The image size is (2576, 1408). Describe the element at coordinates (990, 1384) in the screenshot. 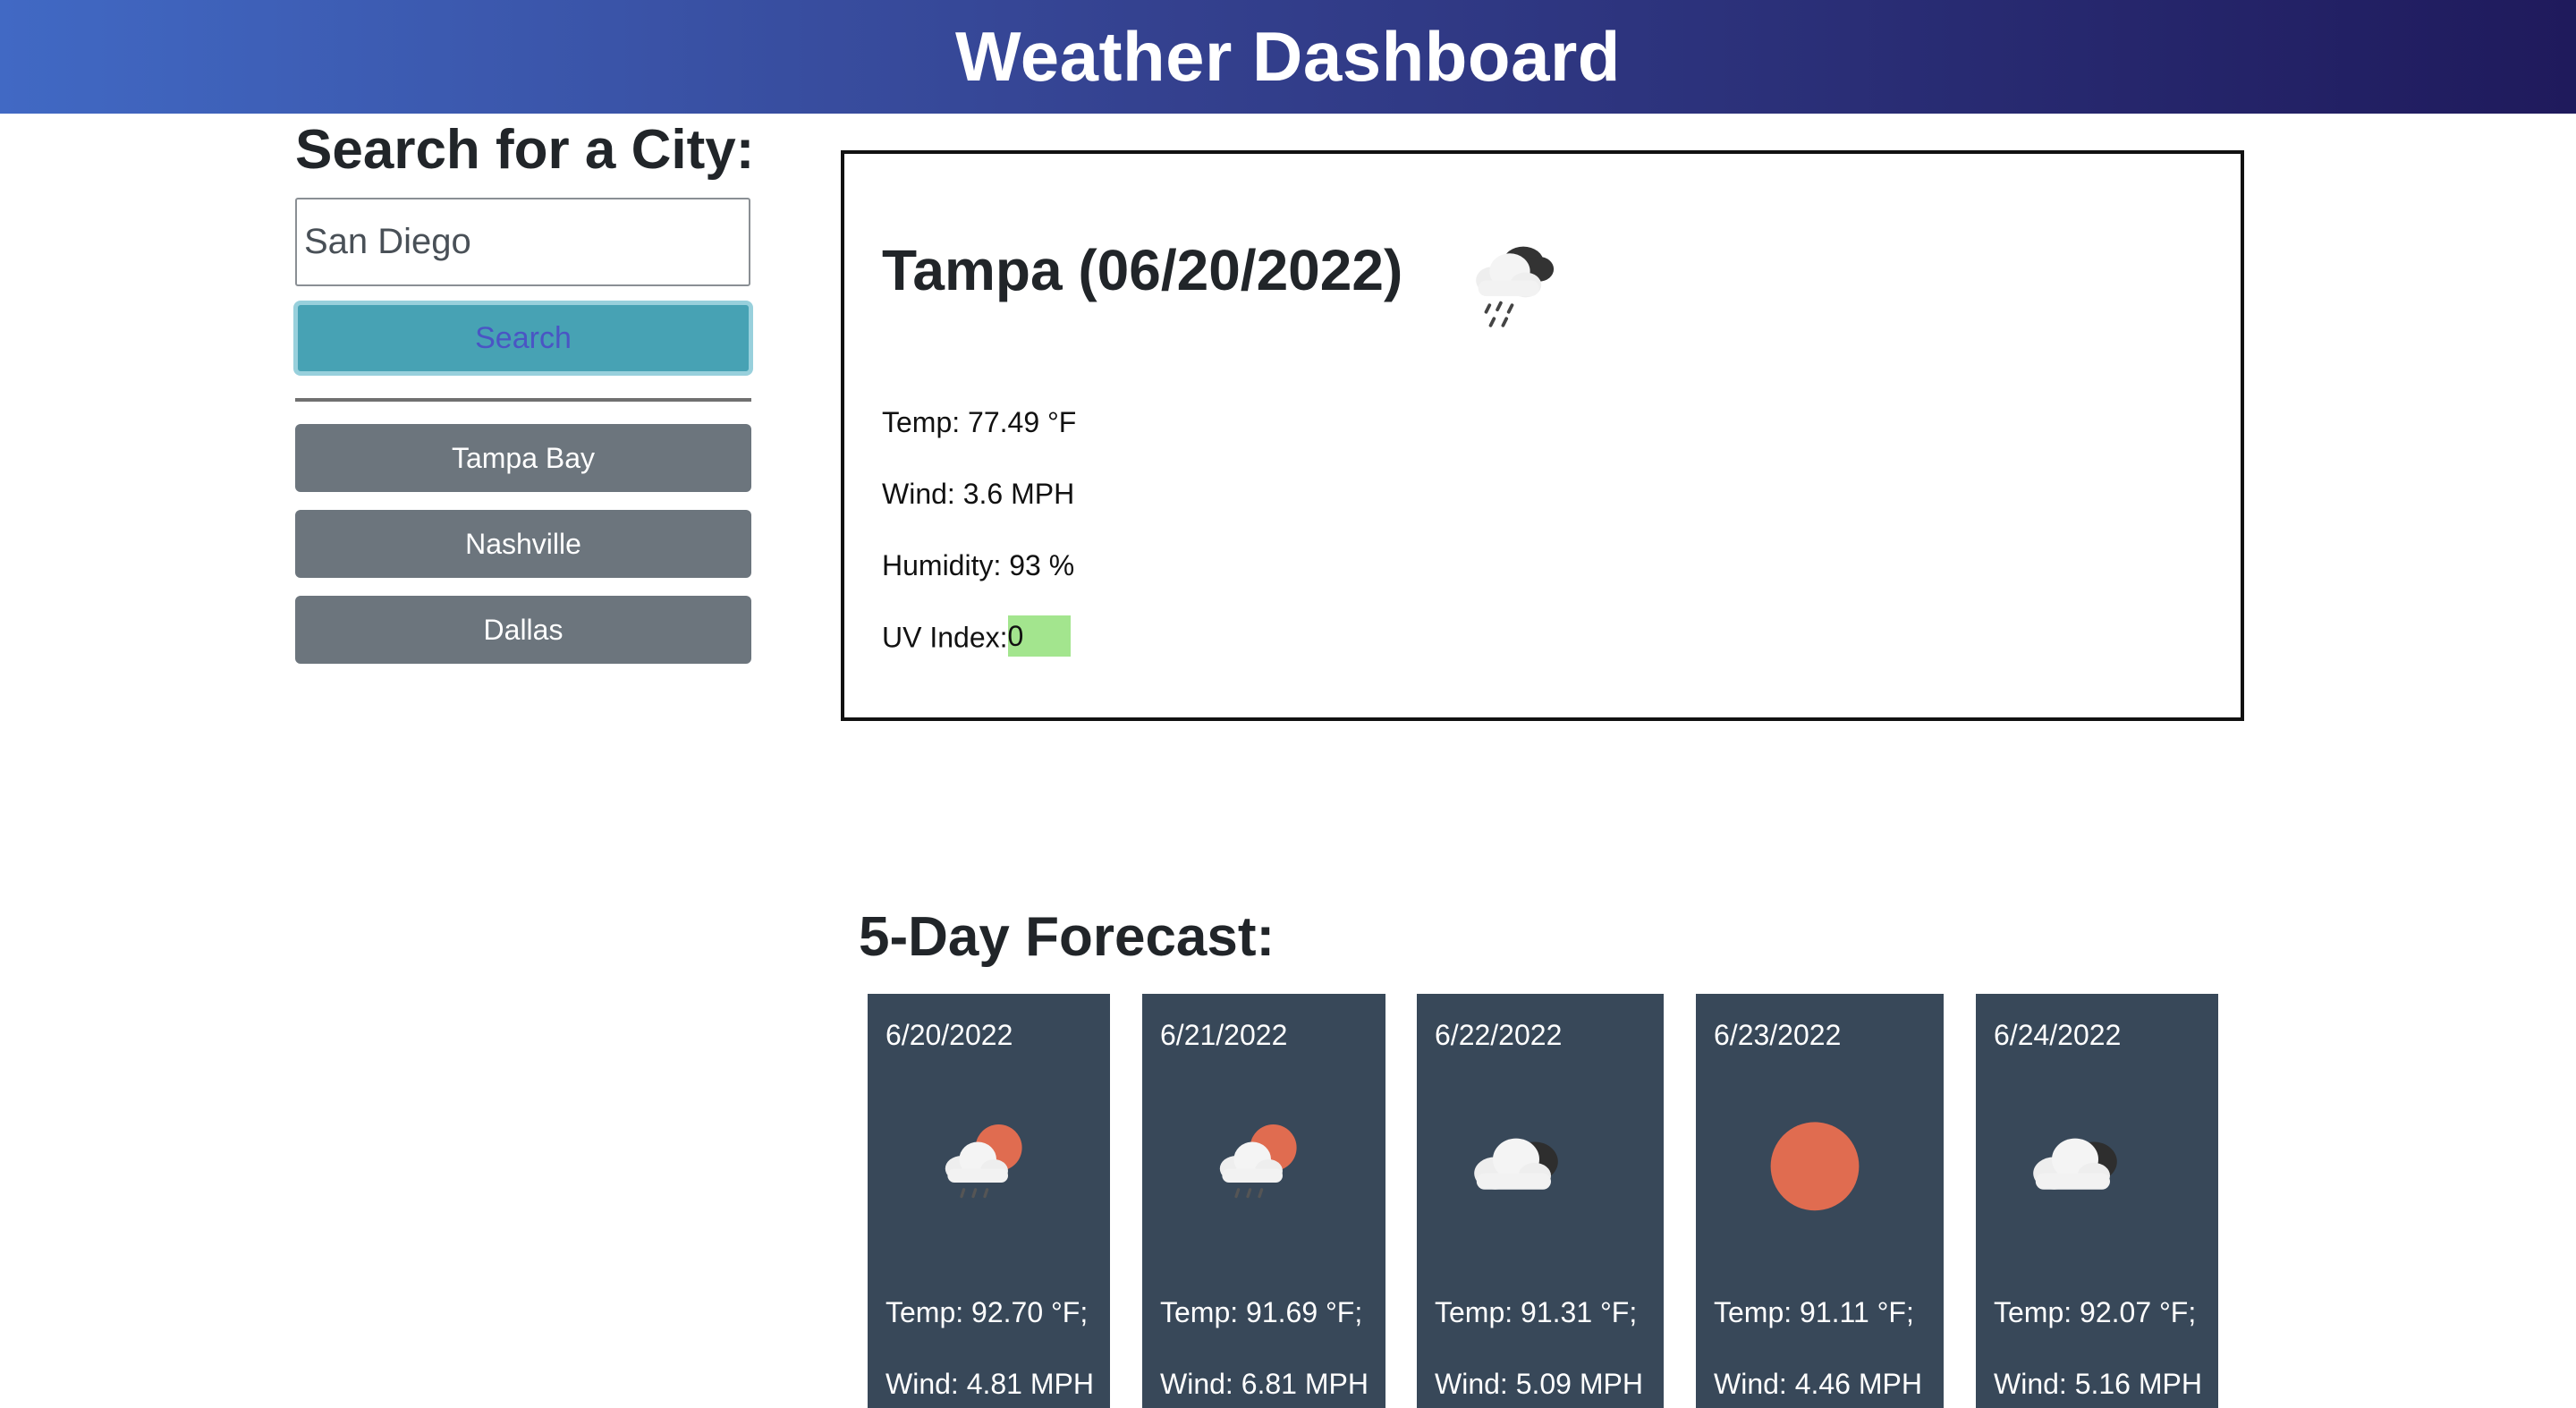

I see `forecast-wind: Wind: 4.81 MPH` at that location.